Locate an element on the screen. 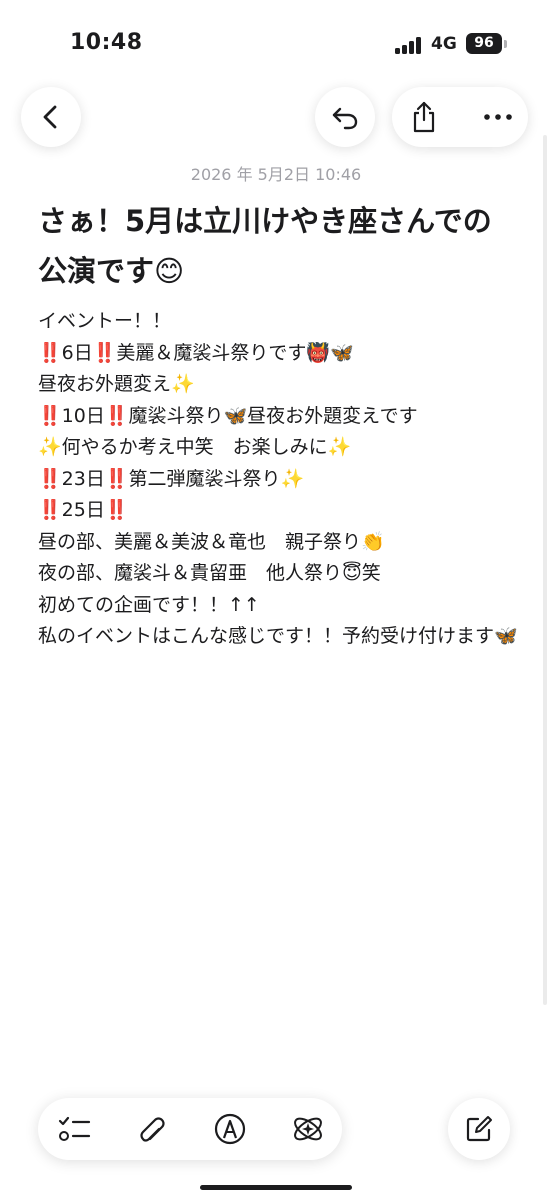  note-line: イベントー！！ is located at coordinates (105, 321).